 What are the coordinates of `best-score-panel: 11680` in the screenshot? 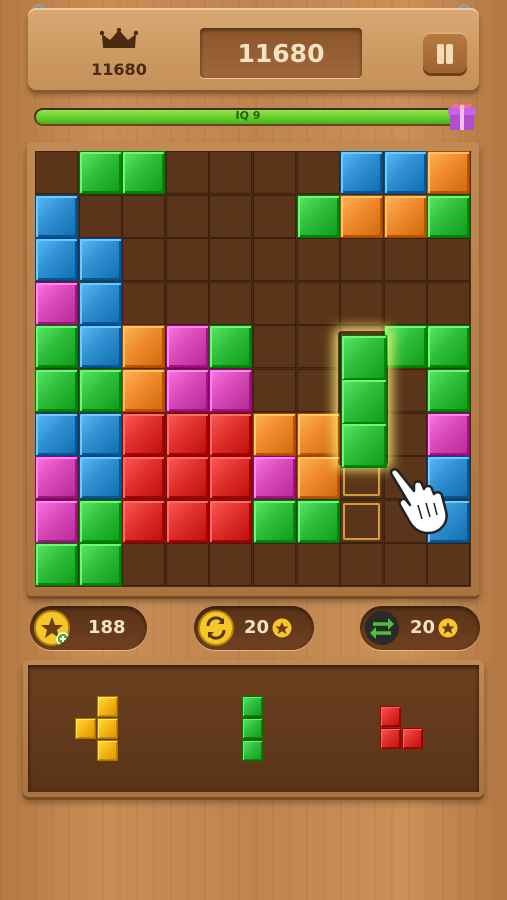 It's located at (119, 55).